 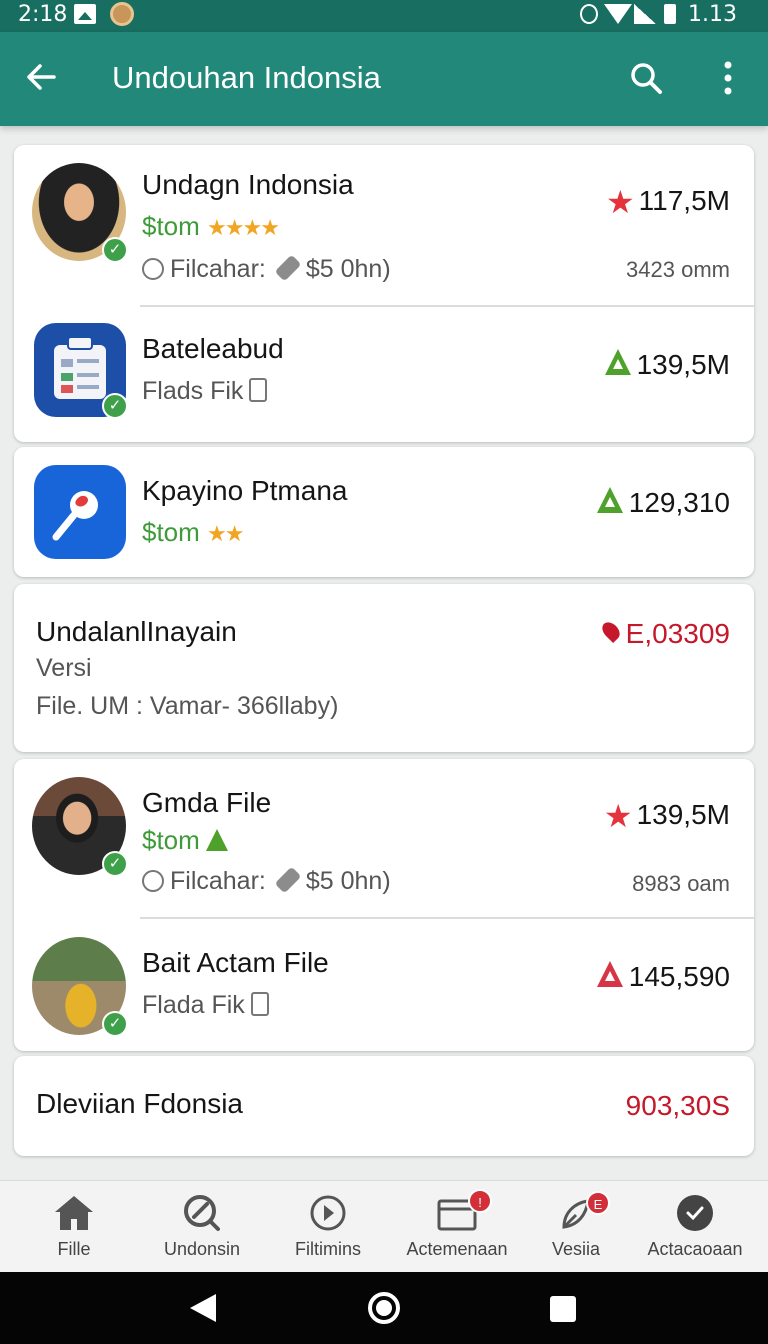 What do you see at coordinates (384, 79) in the screenshot?
I see `app-bar: Undouhan Indonsia` at bounding box center [384, 79].